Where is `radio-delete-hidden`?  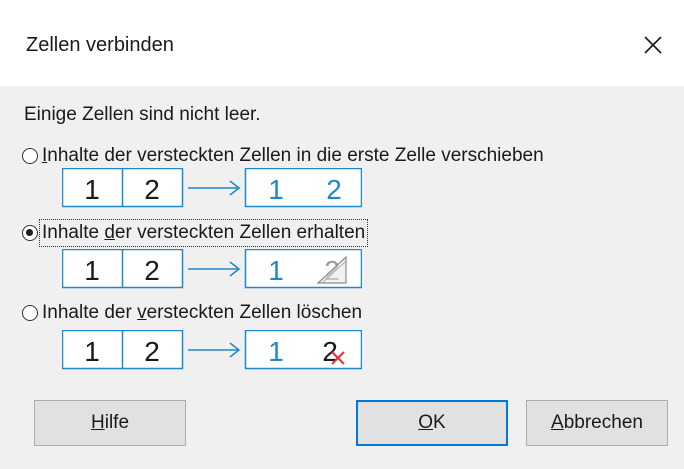
radio-delete-hidden is located at coordinates (30, 313).